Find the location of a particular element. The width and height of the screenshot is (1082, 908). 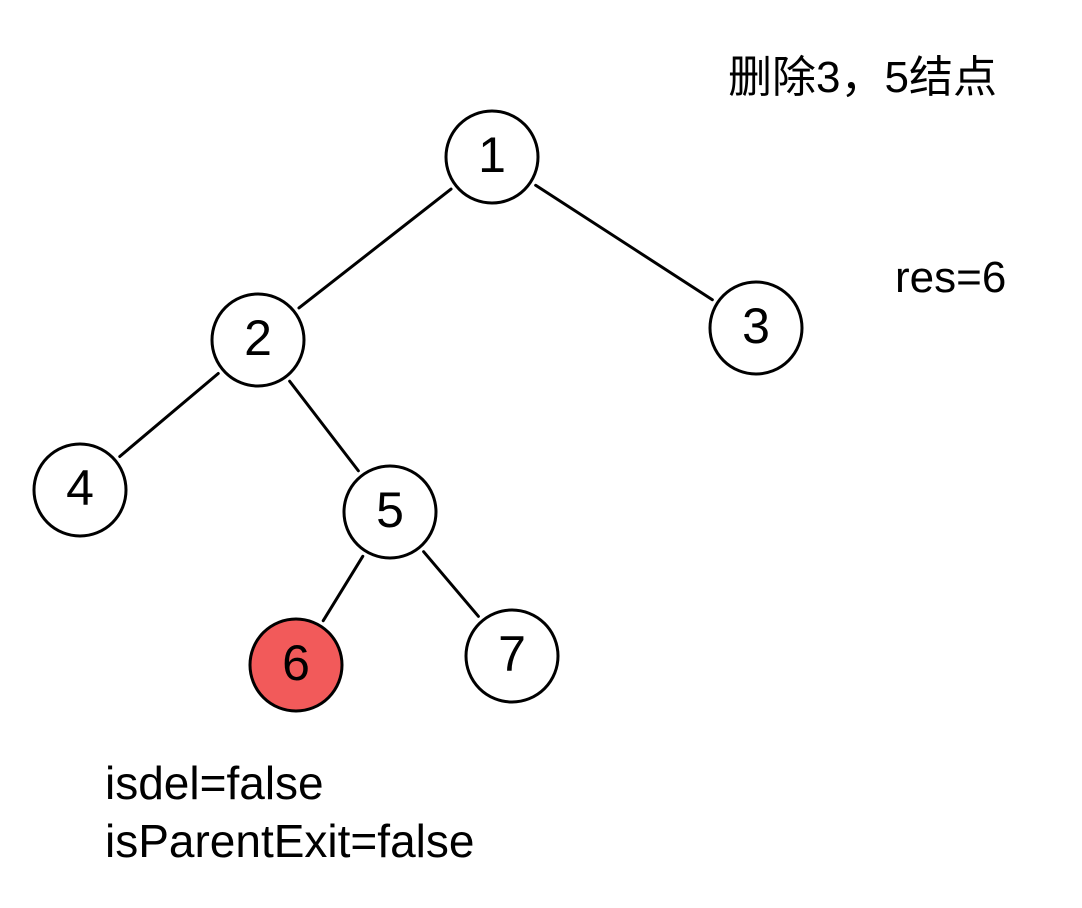

node-label: 2 is located at coordinates (258, 338).